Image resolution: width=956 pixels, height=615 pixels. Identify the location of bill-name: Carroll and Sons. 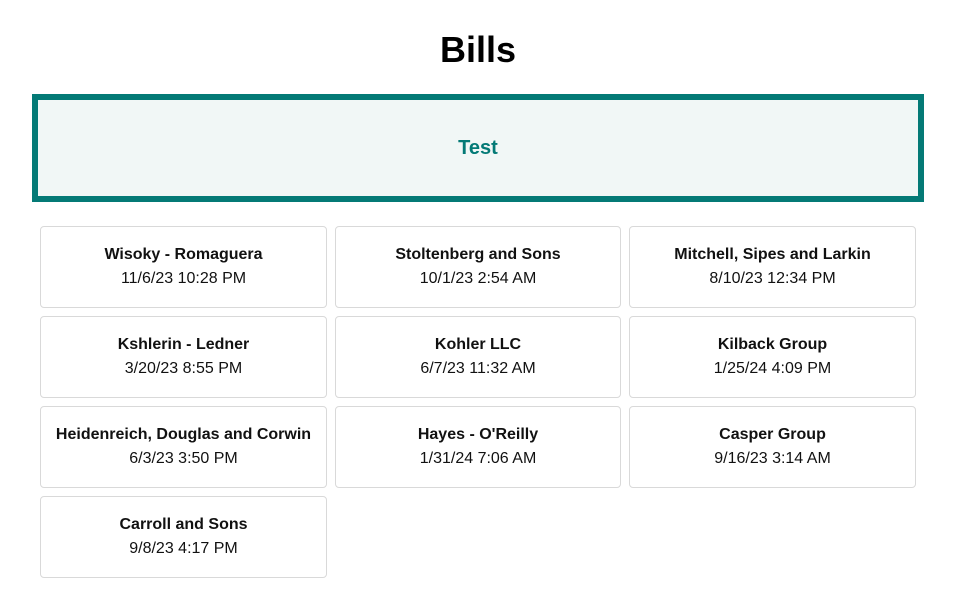
(183, 524).